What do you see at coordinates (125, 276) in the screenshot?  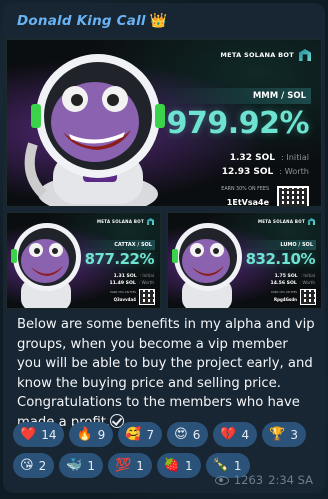 I see `initial-value: 1.31 SOL` at bounding box center [125, 276].